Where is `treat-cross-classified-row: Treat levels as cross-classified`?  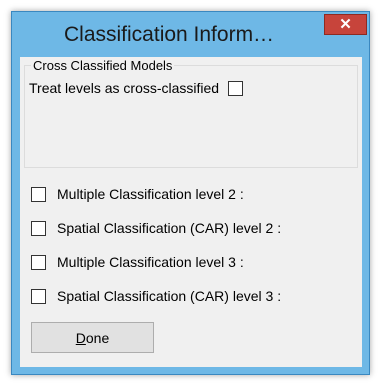 treat-cross-classified-row: Treat levels as cross-classified is located at coordinates (136, 88).